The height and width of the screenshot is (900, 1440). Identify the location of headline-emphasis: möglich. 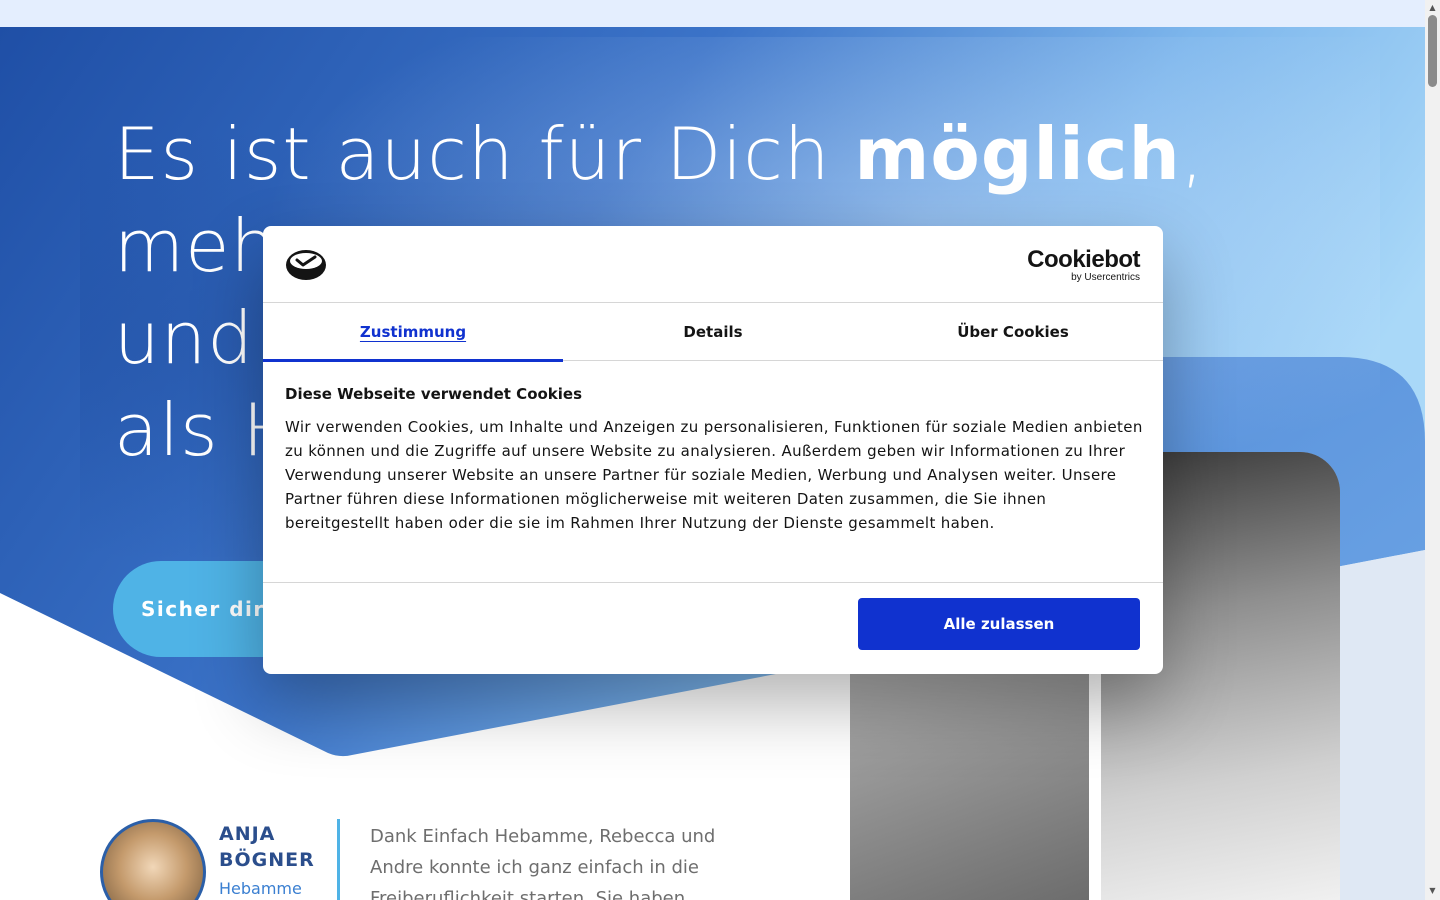
(1017, 154).